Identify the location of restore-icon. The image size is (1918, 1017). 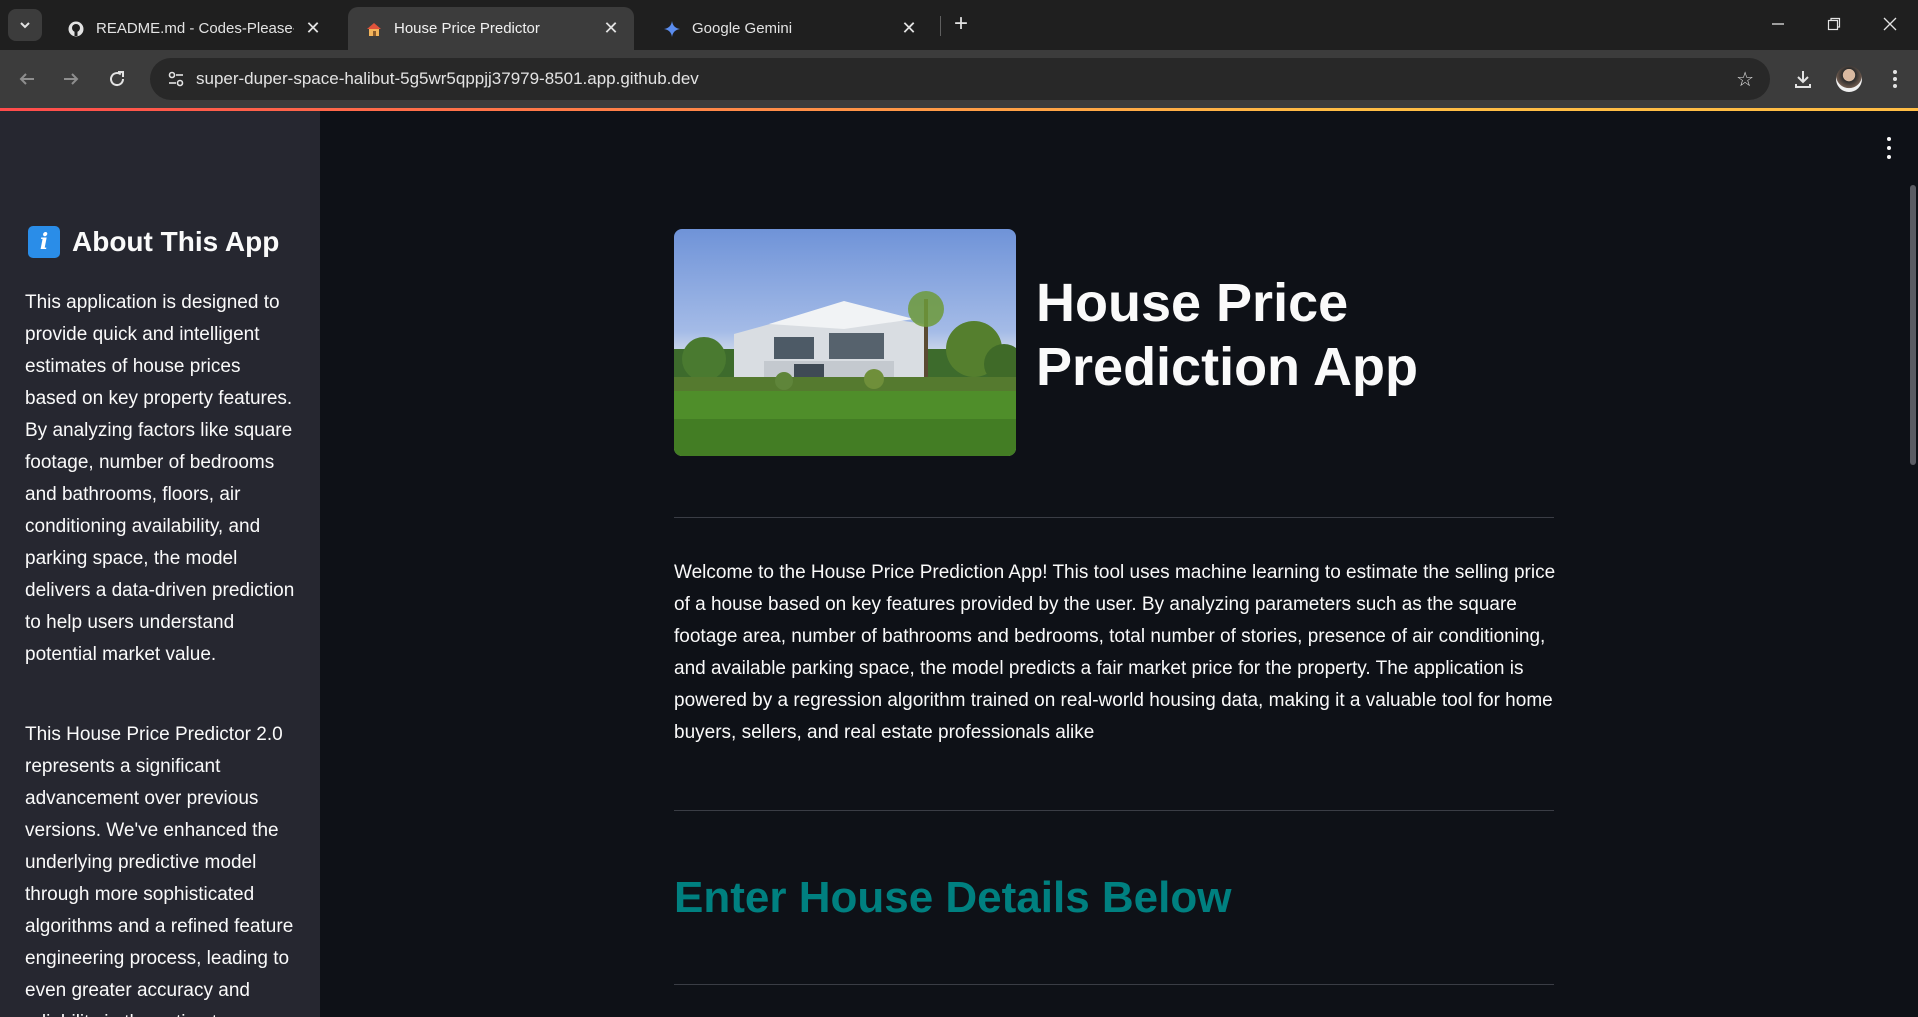
(1834, 24).